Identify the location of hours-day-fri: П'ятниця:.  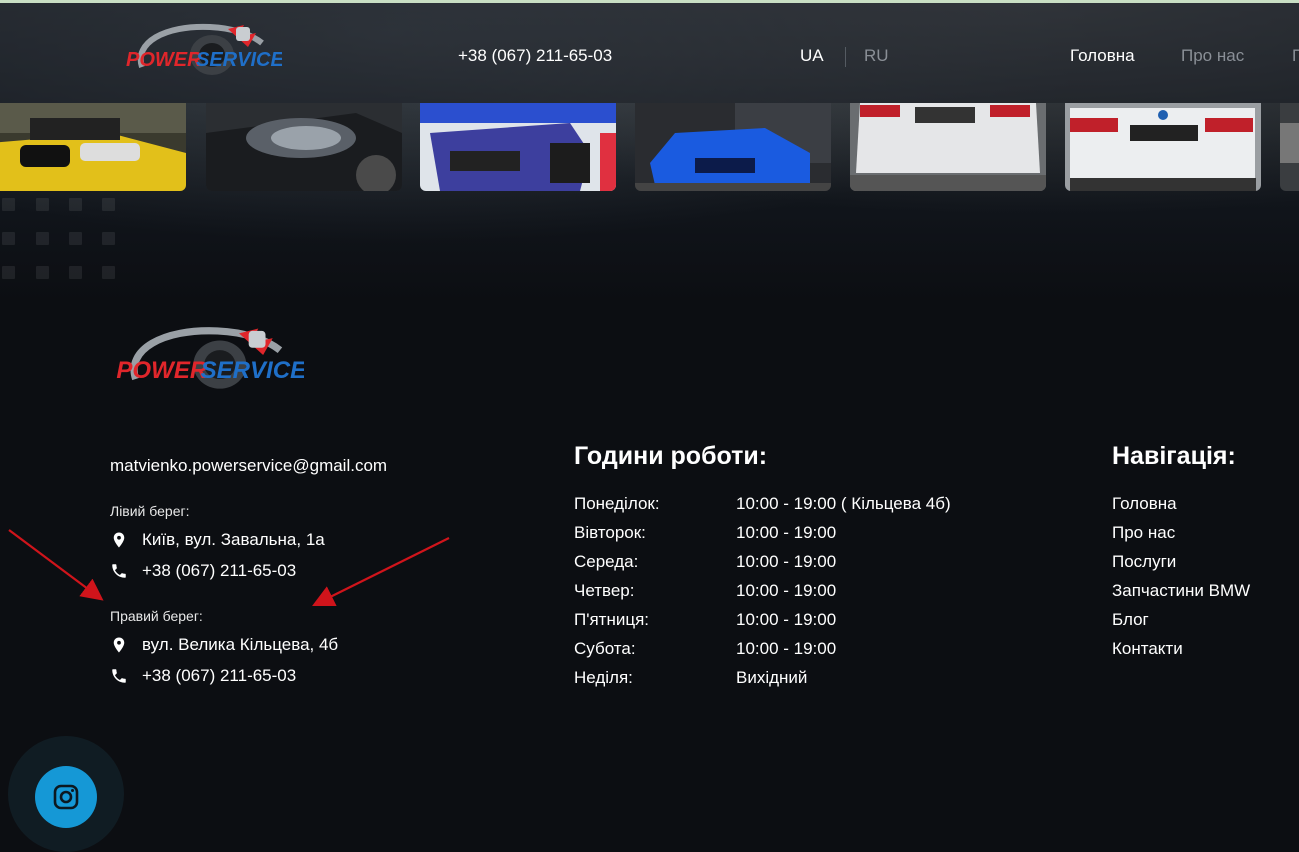
(612, 619).